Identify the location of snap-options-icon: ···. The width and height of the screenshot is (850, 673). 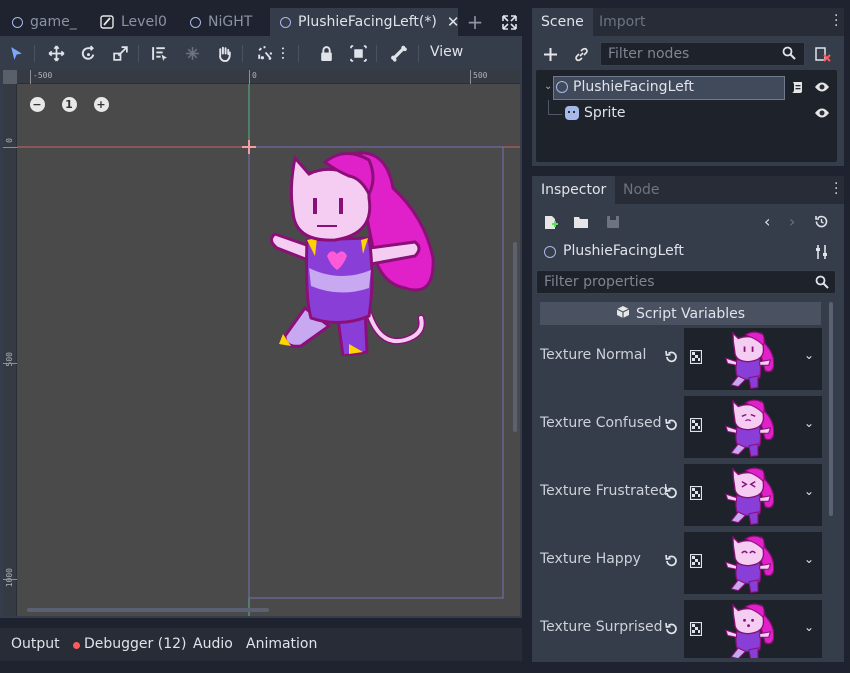
(283, 53).